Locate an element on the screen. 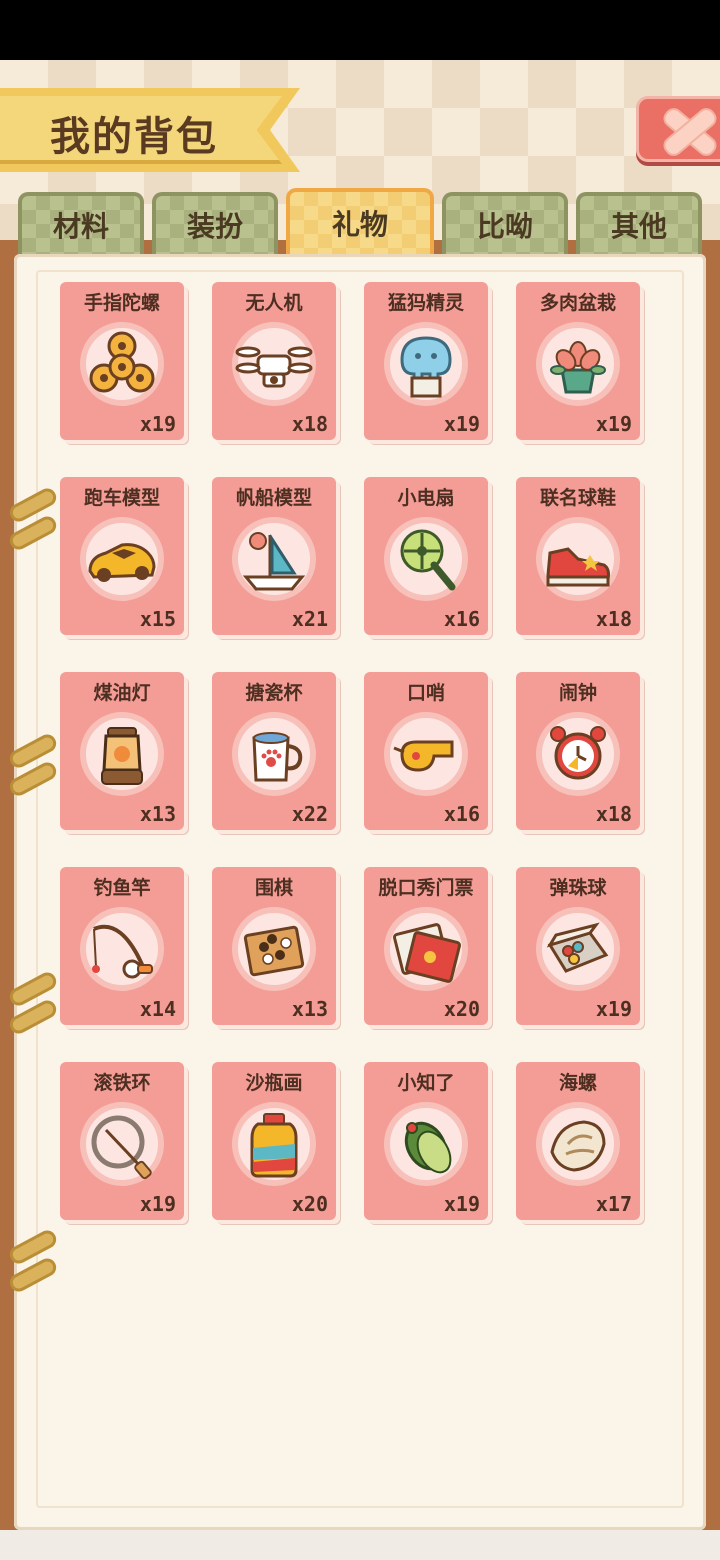  page-title: 我的背包 is located at coordinates (134, 137).